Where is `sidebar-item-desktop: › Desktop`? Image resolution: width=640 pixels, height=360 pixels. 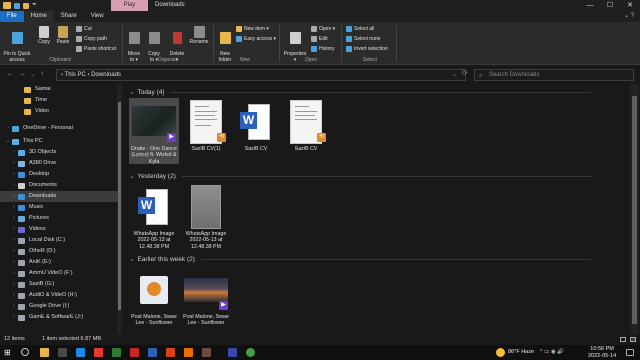
sidebar-item-desktop: › Desktop is located at coordinates (59, 174).